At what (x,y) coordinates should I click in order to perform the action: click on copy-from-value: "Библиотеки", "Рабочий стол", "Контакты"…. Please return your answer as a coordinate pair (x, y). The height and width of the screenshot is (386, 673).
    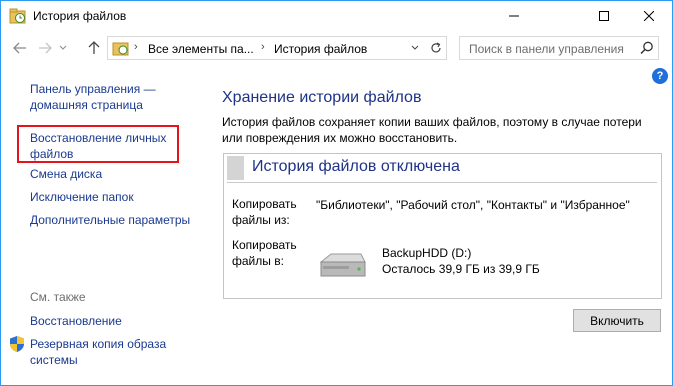
    Looking at the image, I should click on (473, 205).